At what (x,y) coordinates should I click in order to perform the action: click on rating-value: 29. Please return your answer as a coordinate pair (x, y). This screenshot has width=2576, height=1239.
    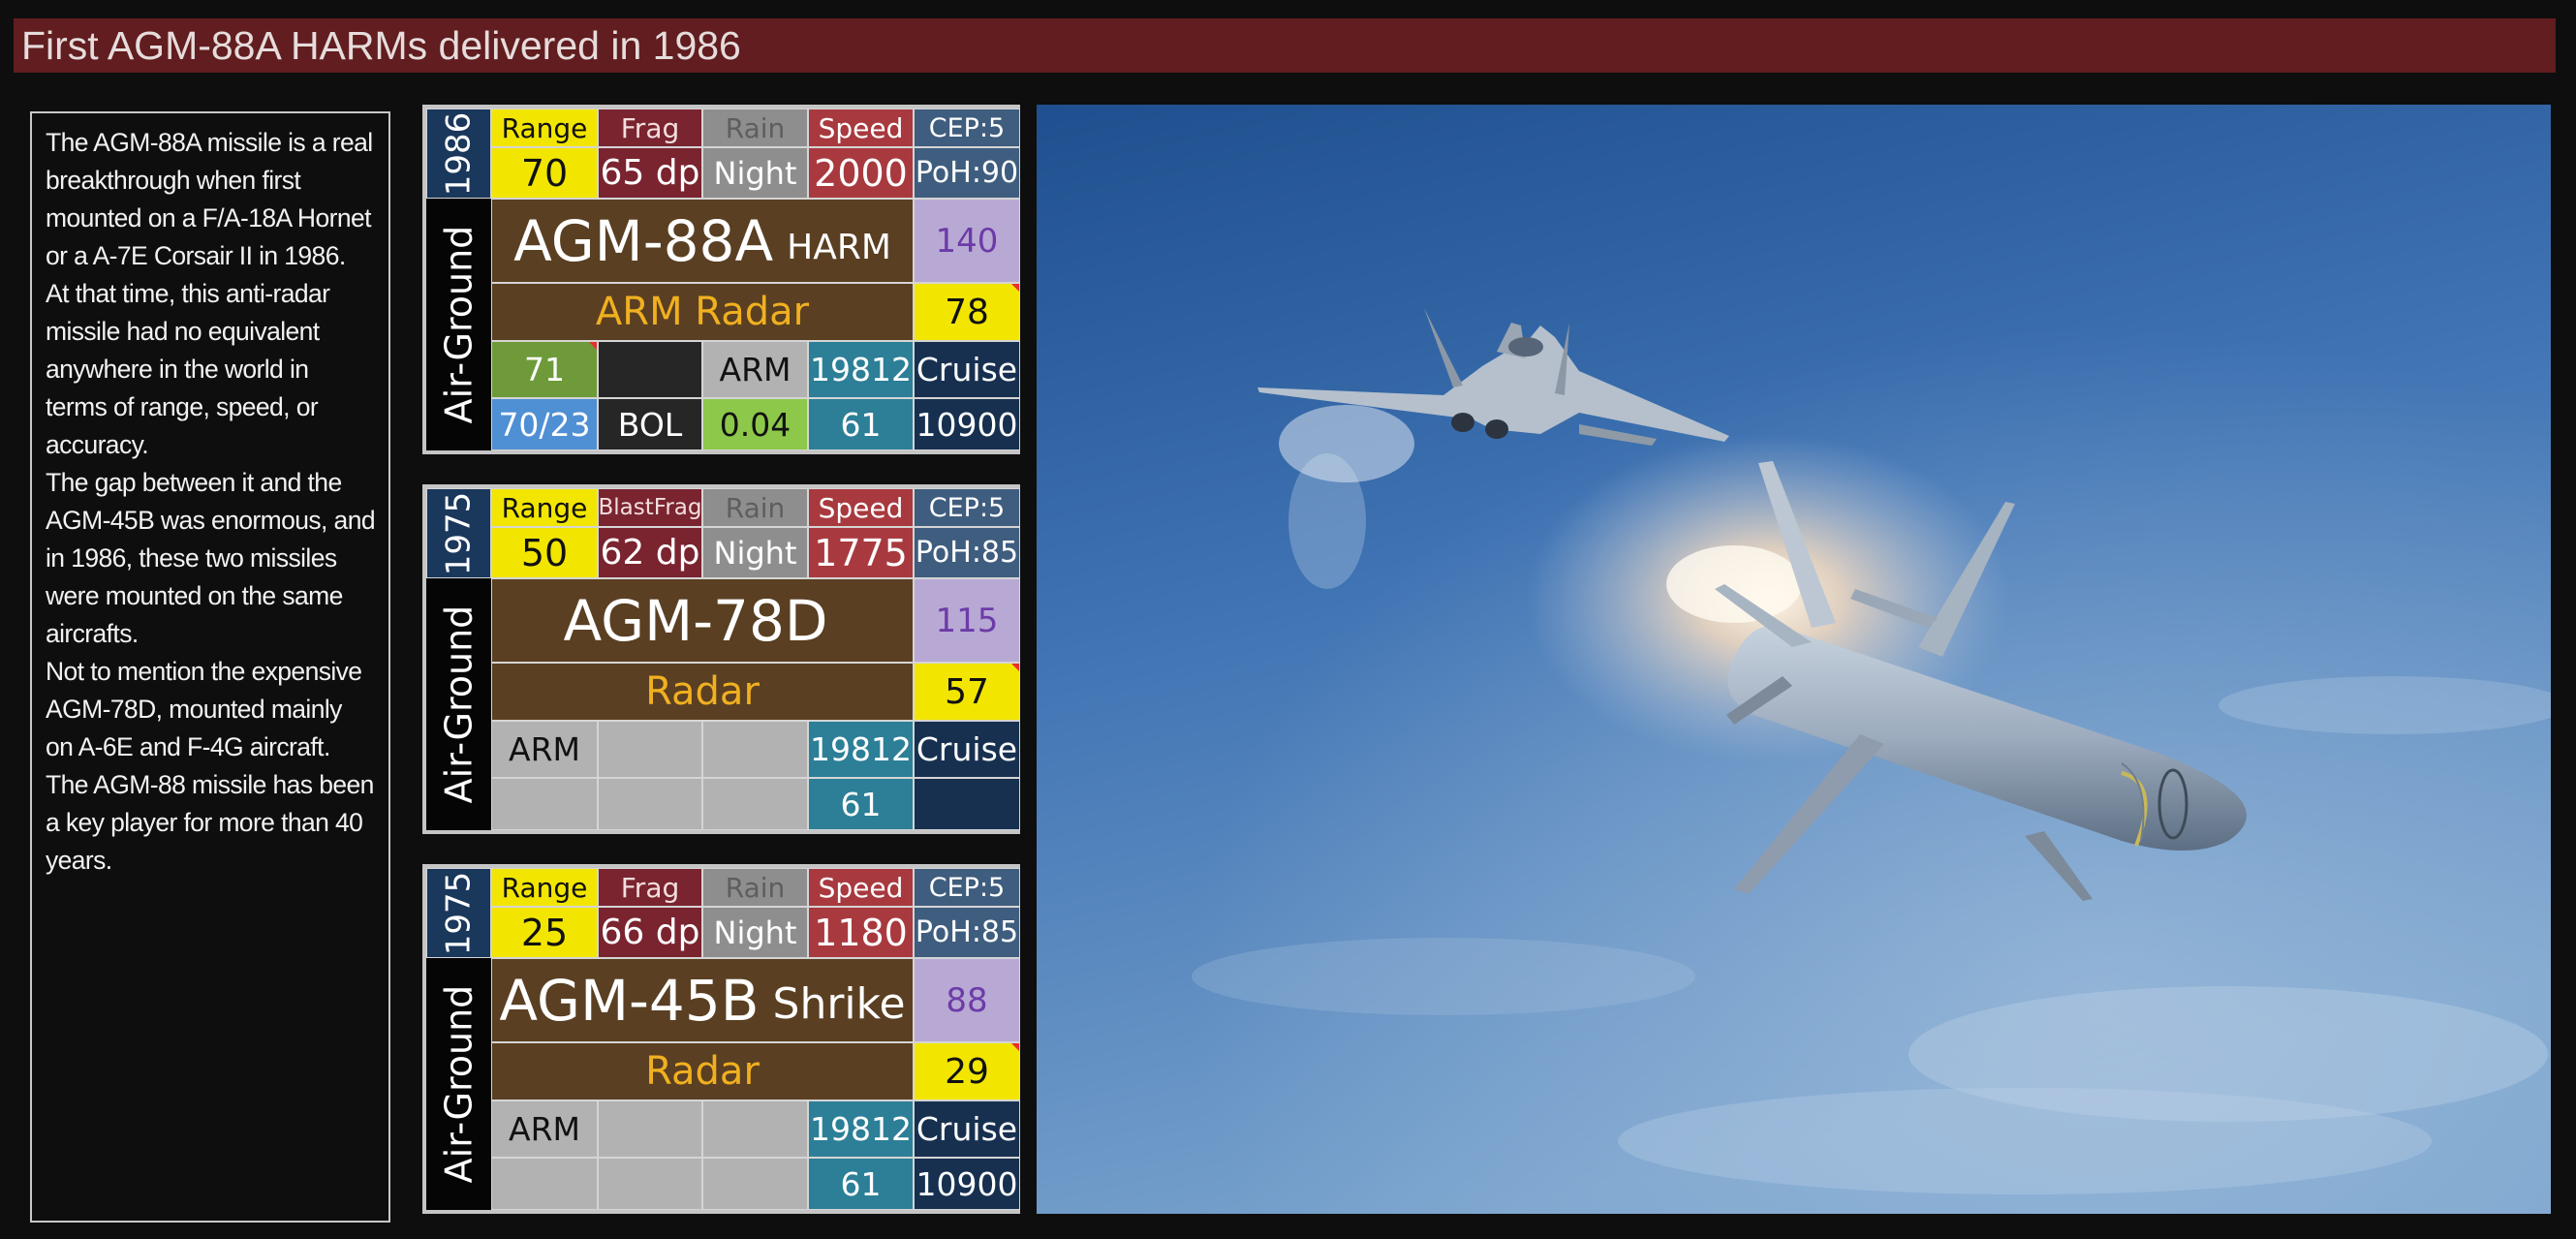
    Looking at the image, I should click on (967, 1071).